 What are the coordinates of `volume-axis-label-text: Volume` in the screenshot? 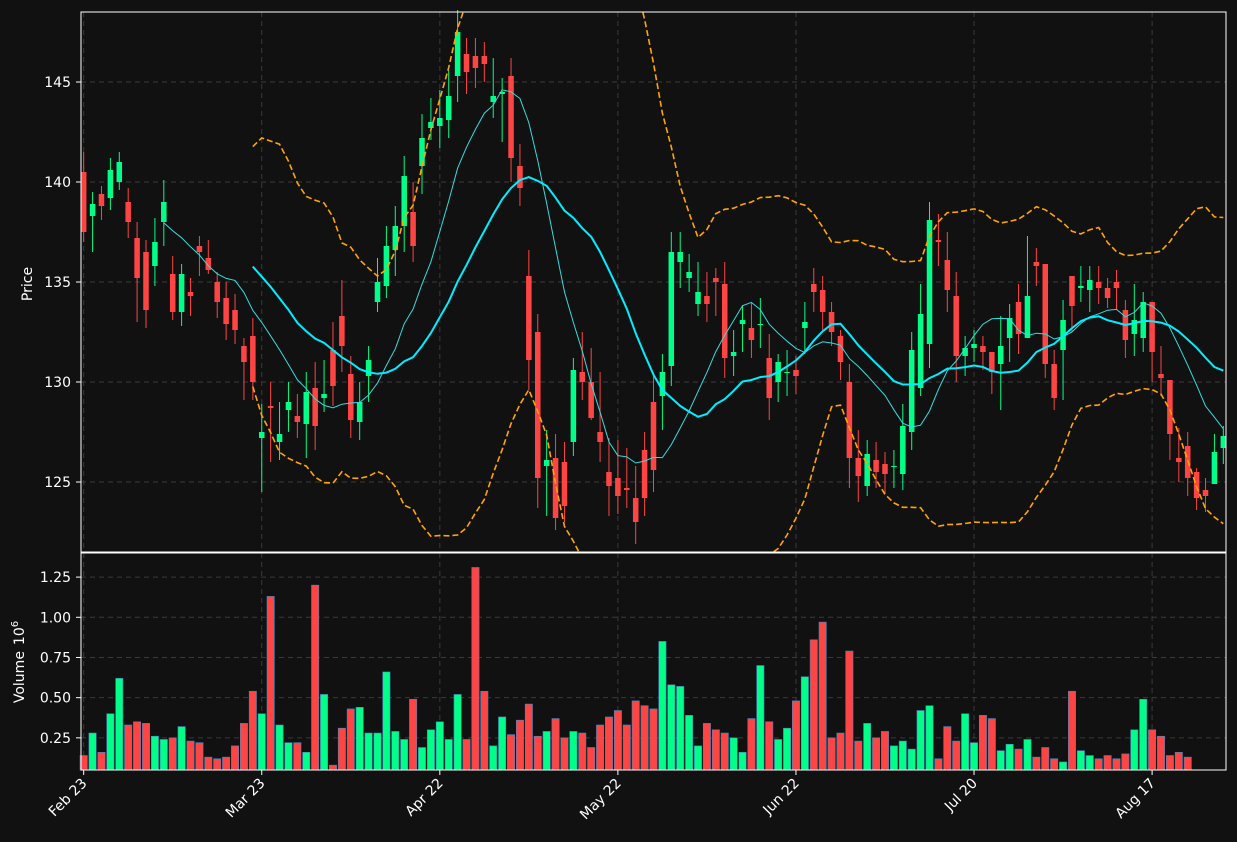 It's located at (20, 677).